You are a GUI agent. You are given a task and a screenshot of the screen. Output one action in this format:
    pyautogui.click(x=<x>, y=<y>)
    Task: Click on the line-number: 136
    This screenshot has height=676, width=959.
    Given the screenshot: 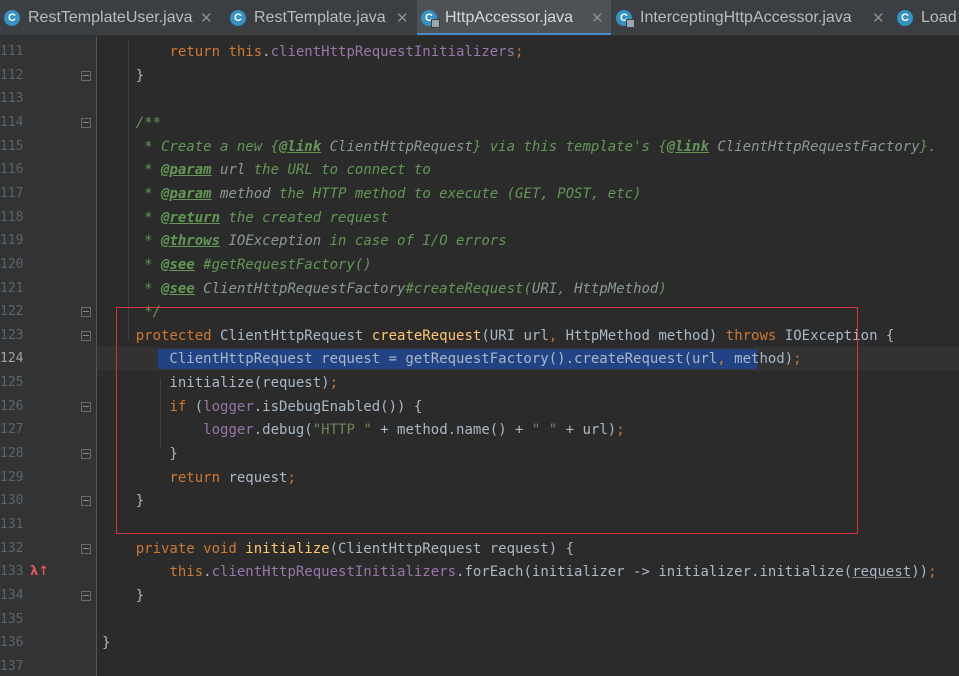 What is the action you would take?
    pyautogui.click(x=12, y=643)
    